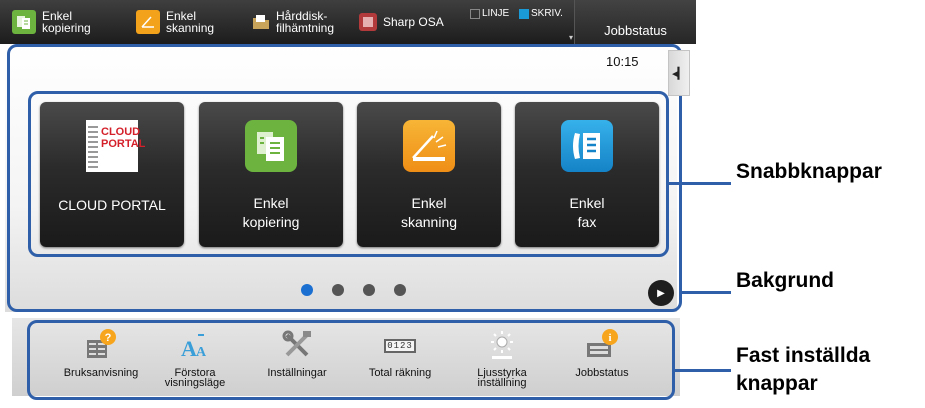 Image resolution: width=925 pixels, height=408 pixels. I want to click on topbar-hdd-file-retrieval-label: Hårddisk- filhämtning, so click(305, 22).